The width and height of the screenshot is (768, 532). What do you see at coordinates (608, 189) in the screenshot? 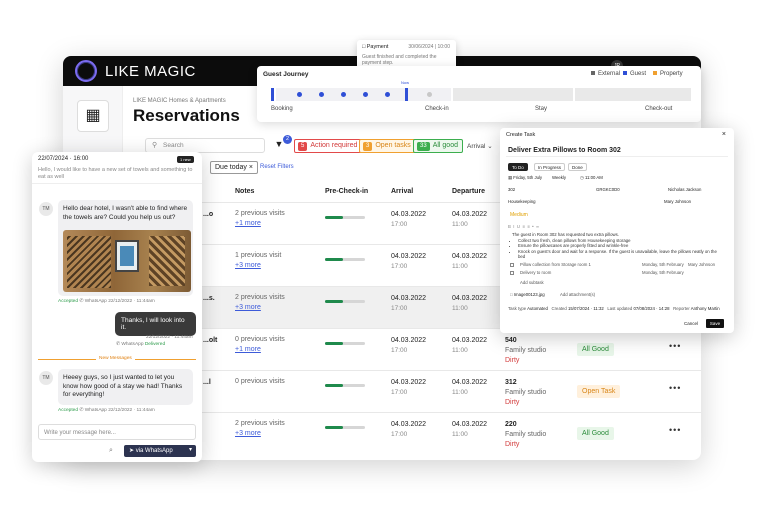
I see `reservation-field: GRGKC0D0` at bounding box center [608, 189].